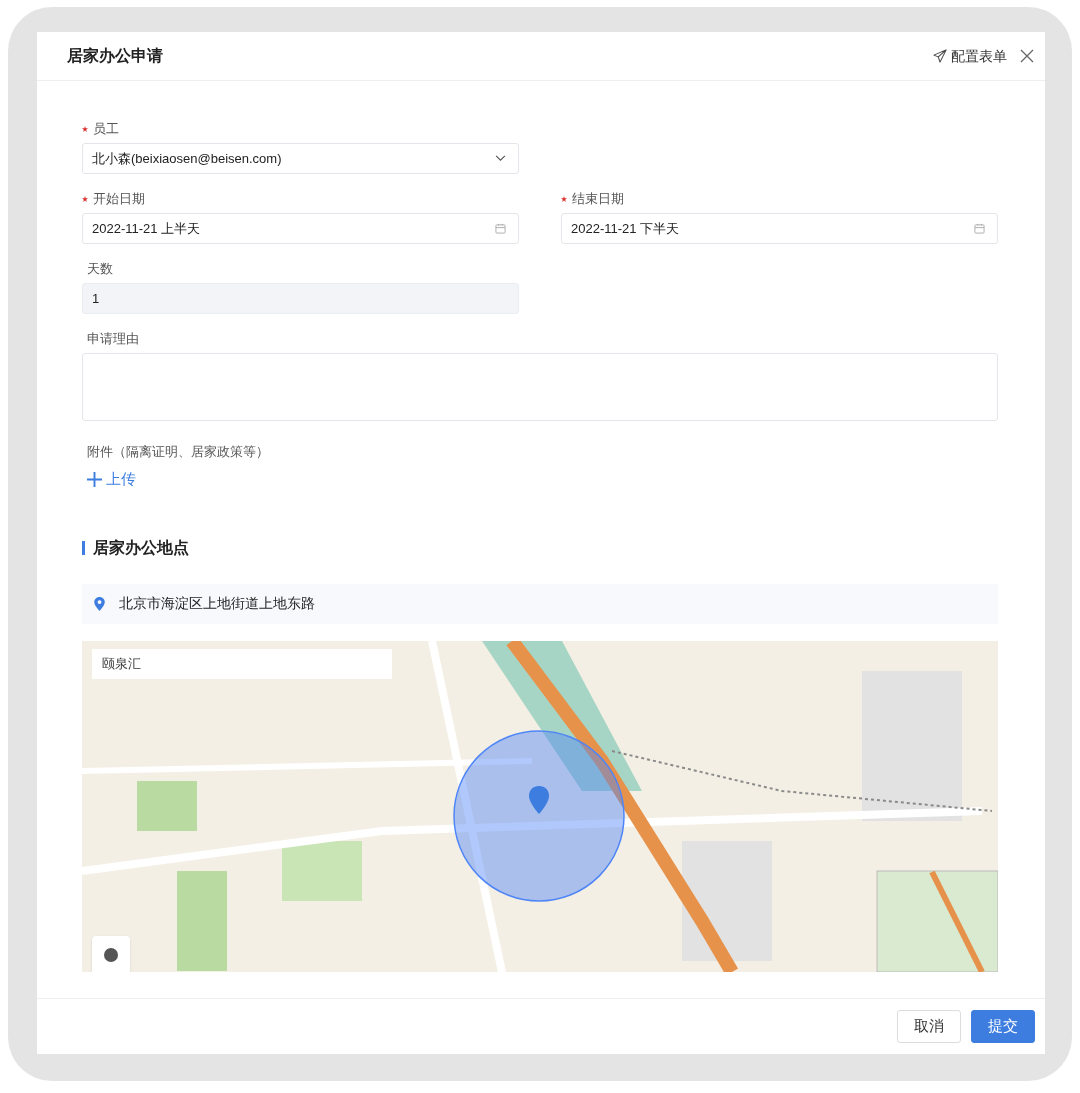 The image size is (1080, 1093). I want to click on field-label: 开始日期, so click(119, 199).